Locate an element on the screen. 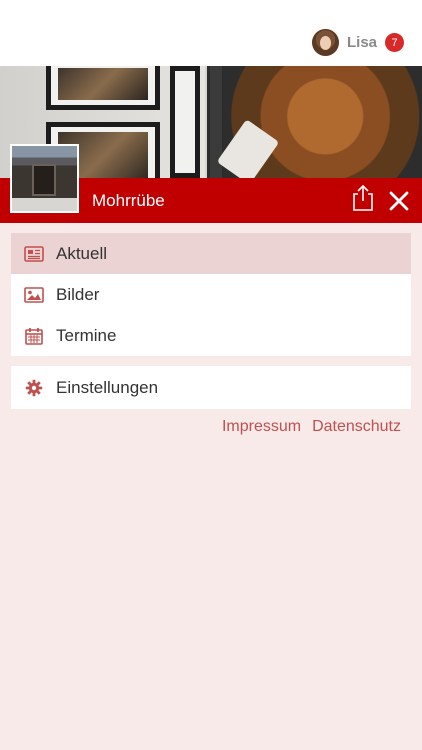 The width and height of the screenshot is (422, 750). close-icon is located at coordinates (399, 201).